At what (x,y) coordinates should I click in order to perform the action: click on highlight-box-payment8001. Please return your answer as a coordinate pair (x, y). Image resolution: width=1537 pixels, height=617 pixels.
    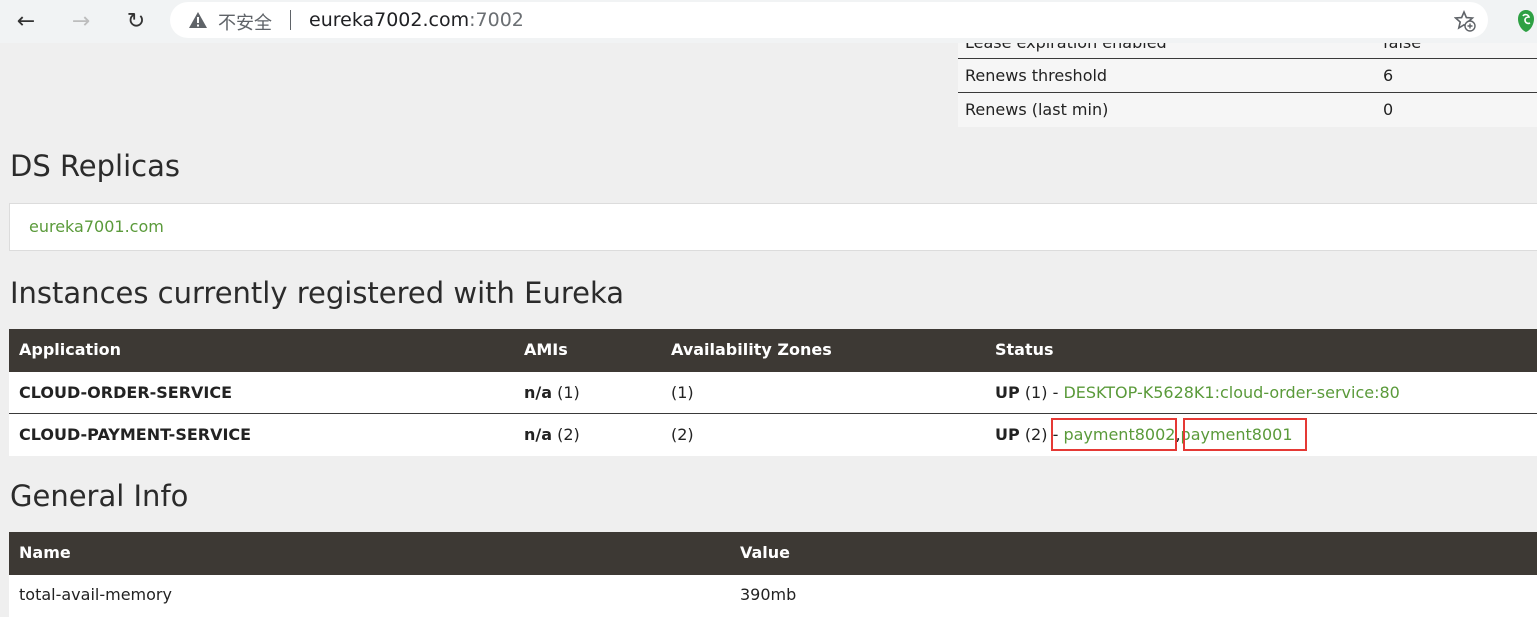
    Looking at the image, I should click on (1245, 434).